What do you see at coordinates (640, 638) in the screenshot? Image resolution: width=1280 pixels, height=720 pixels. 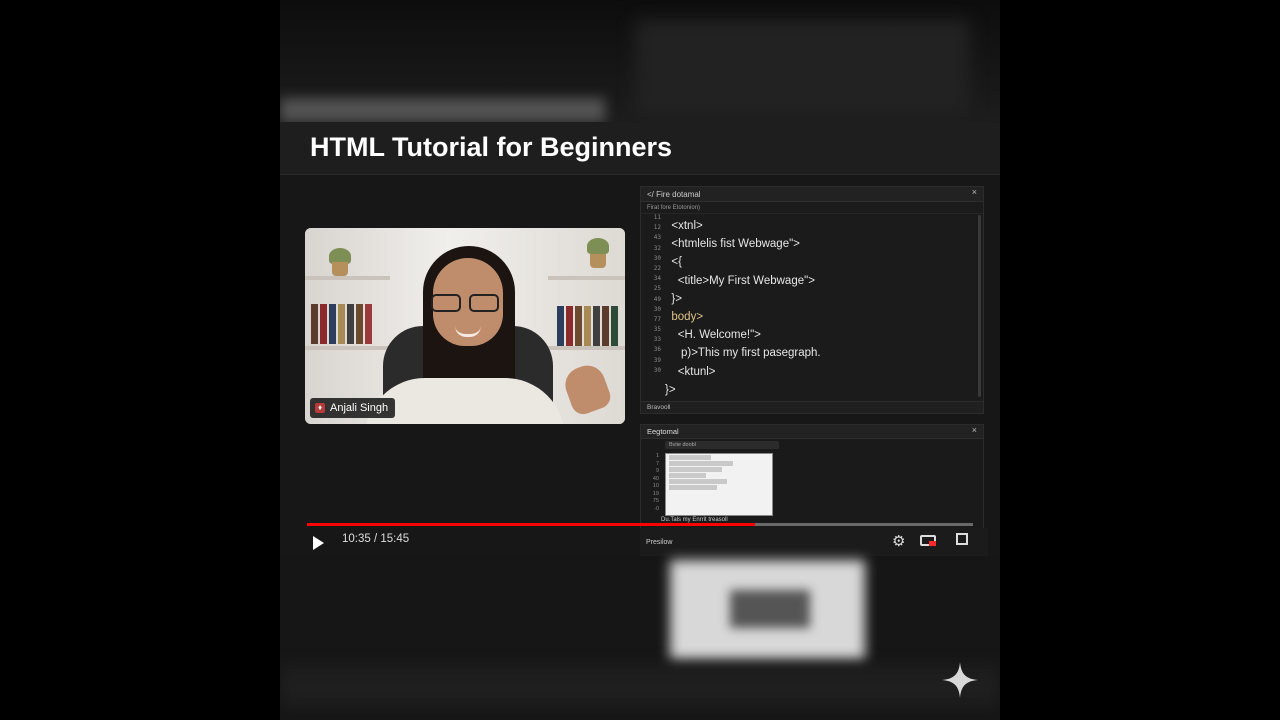 I see `blurred-background-bottom` at bounding box center [640, 638].